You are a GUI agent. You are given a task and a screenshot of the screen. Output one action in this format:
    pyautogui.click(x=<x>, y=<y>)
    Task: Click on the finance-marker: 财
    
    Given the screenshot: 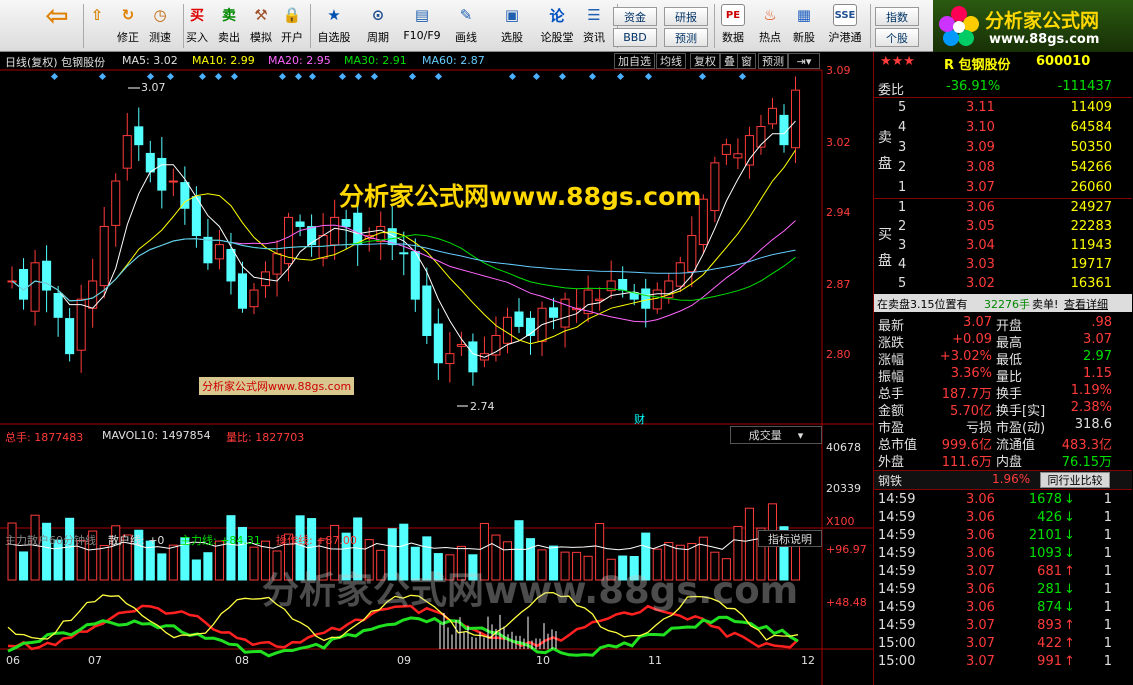 What is the action you would take?
    pyautogui.click(x=639, y=419)
    